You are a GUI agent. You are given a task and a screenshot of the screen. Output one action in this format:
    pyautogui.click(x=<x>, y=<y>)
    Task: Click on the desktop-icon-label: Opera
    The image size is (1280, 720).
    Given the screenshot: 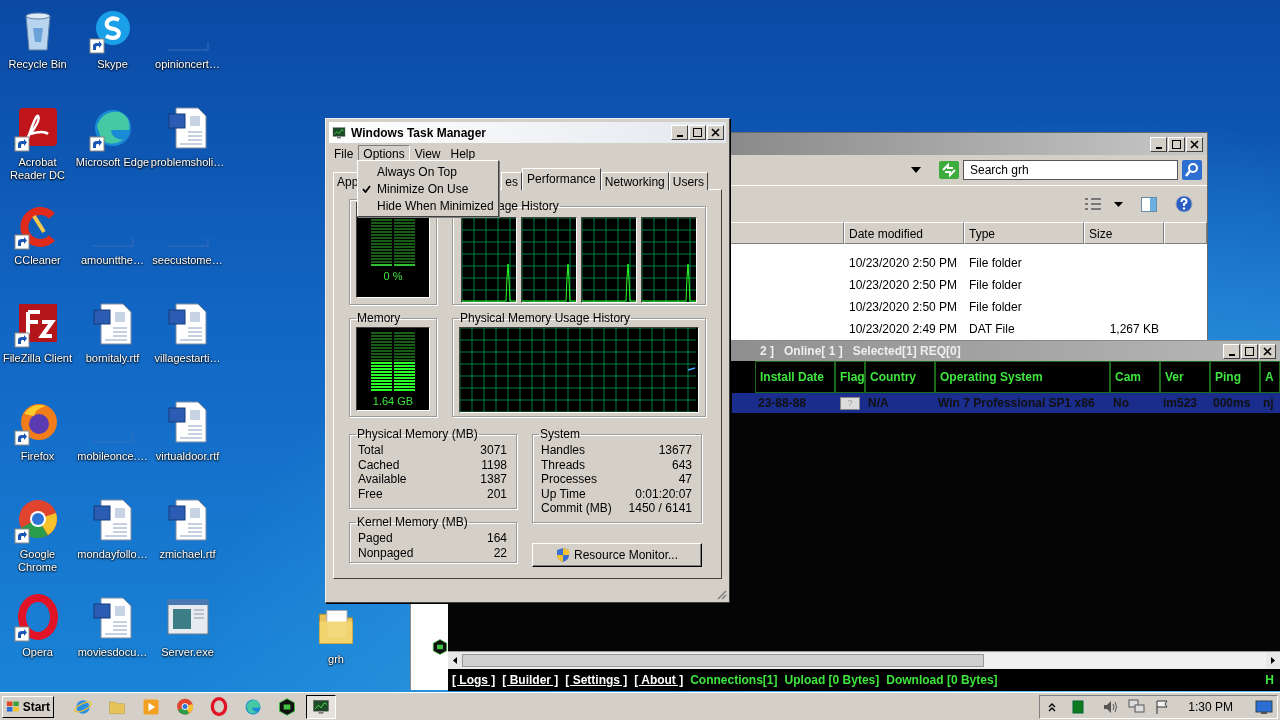 What is the action you would take?
    pyautogui.click(x=37, y=652)
    